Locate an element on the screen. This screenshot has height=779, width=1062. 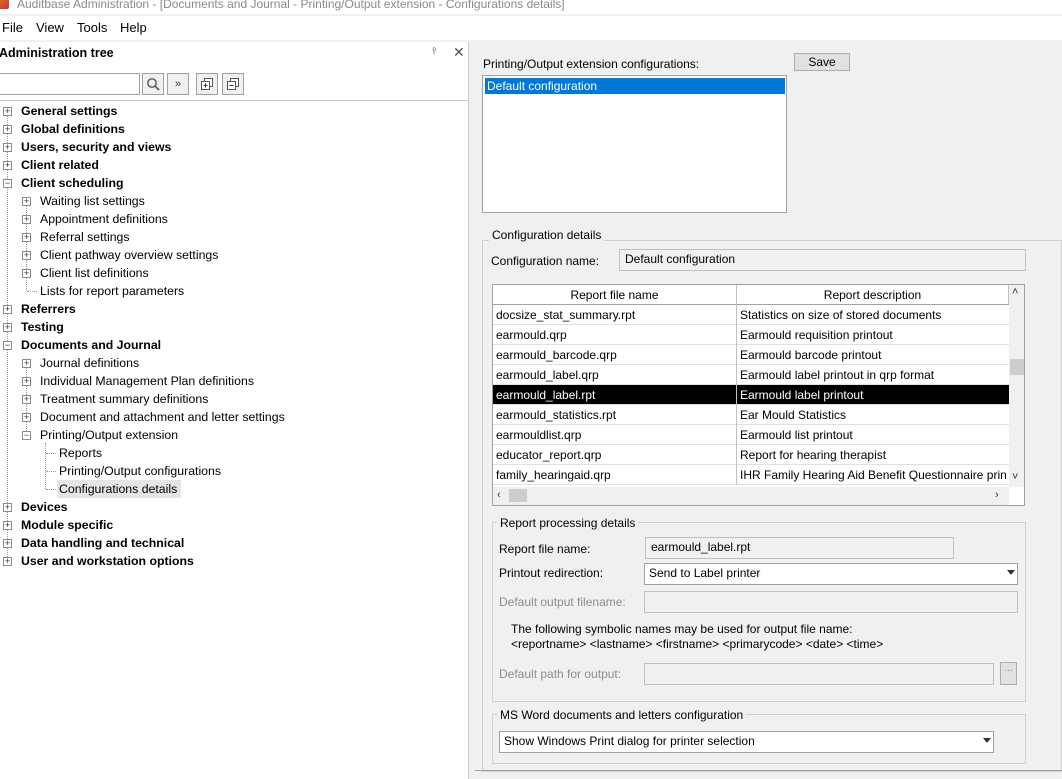
menu-view: View is located at coordinates (50, 27).